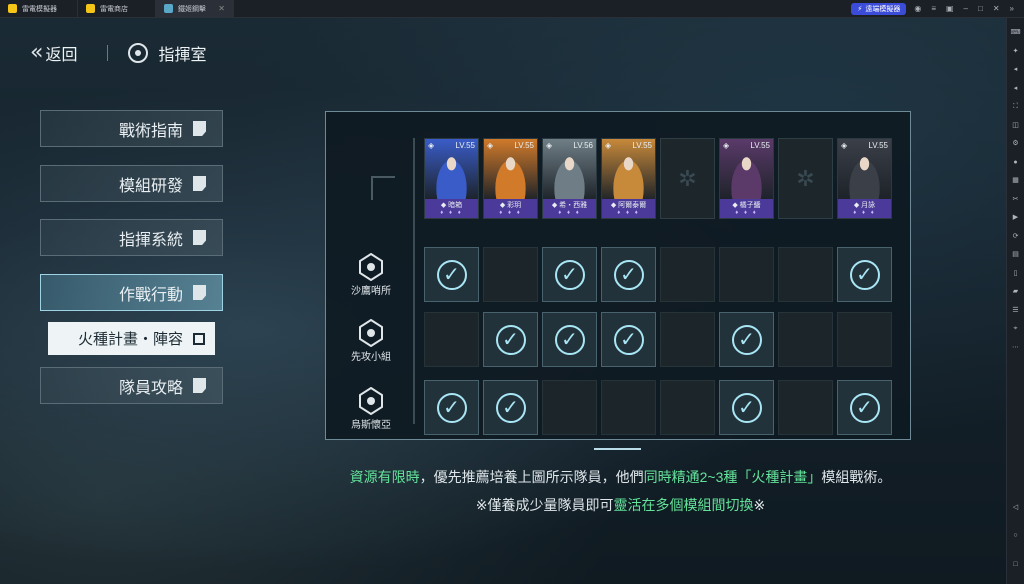  What do you see at coordinates (1016, 536) in the screenshot?
I see `home-nav-icon: ○` at bounding box center [1016, 536].